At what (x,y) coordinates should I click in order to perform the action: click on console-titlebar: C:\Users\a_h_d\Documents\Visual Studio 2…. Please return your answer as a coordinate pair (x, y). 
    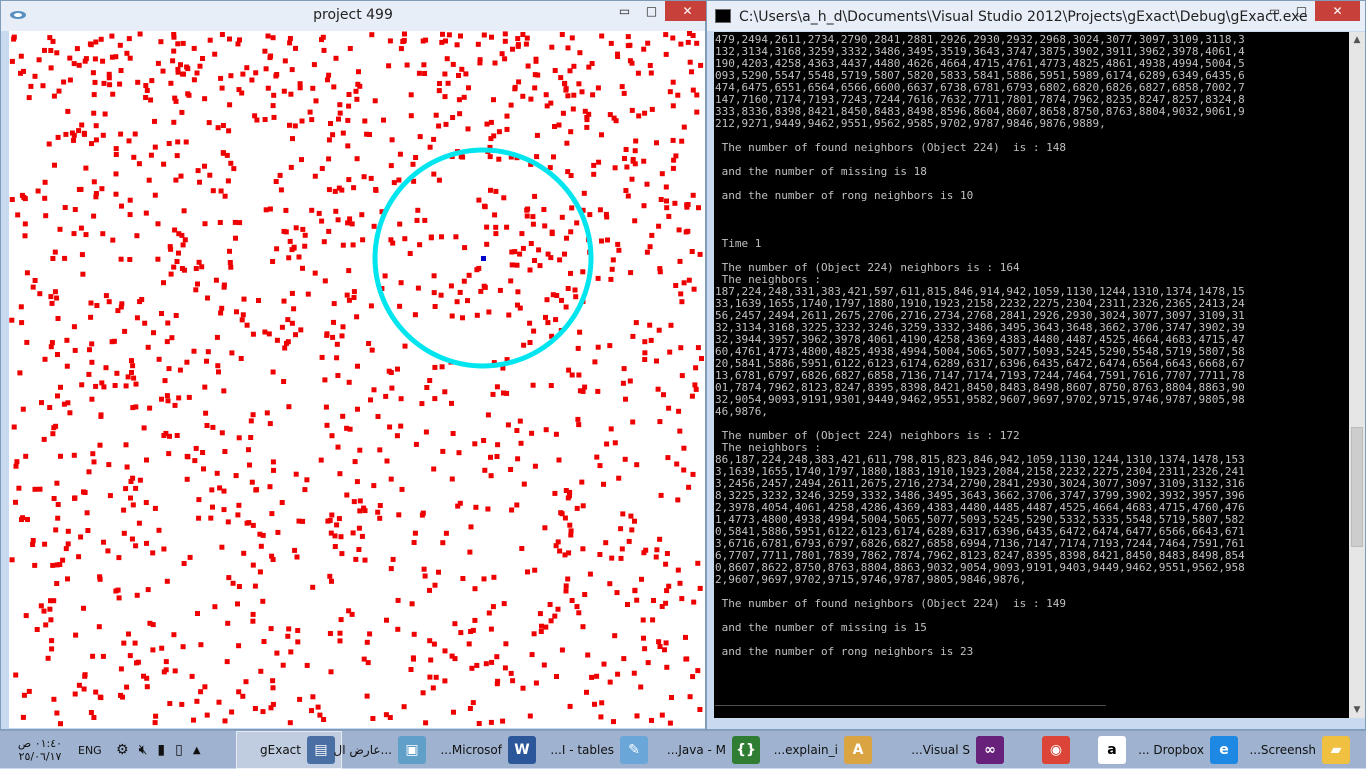
    Looking at the image, I should click on (1036, 16).